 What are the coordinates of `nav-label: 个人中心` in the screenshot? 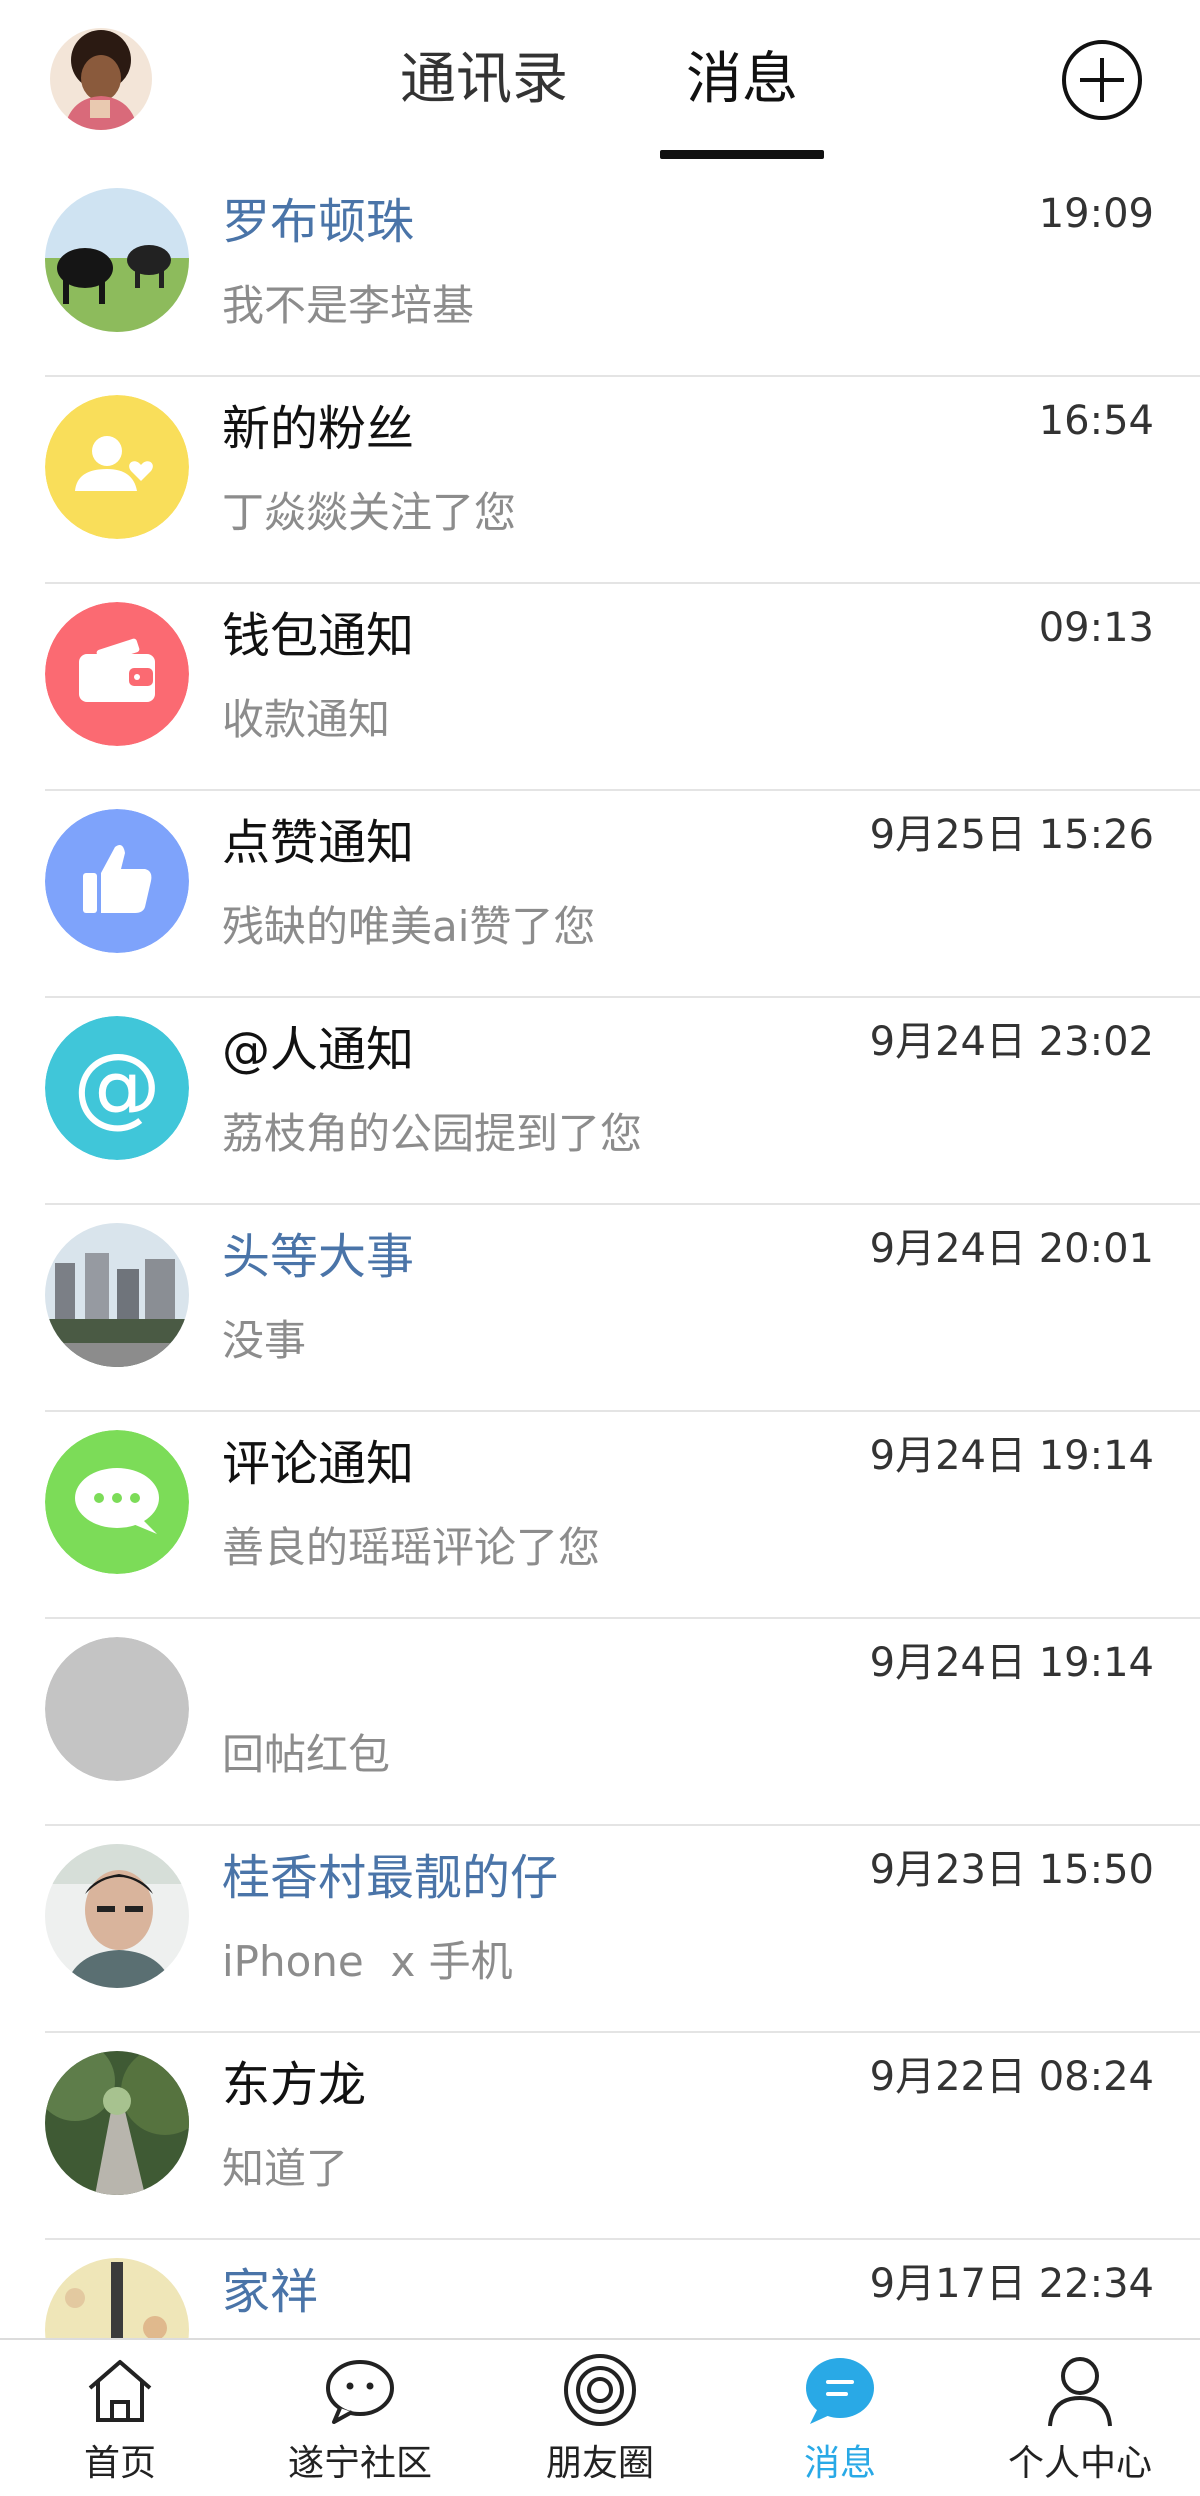 It's located at (1079, 2463).